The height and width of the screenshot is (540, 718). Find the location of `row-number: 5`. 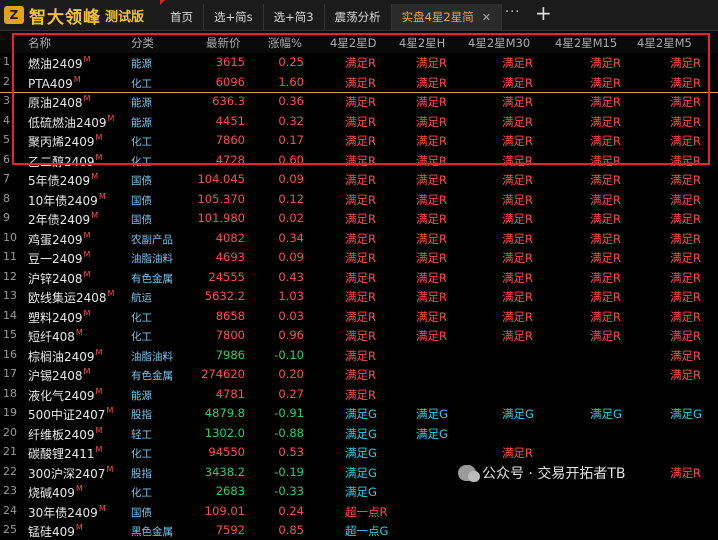

row-number: 5 is located at coordinates (6, 139).